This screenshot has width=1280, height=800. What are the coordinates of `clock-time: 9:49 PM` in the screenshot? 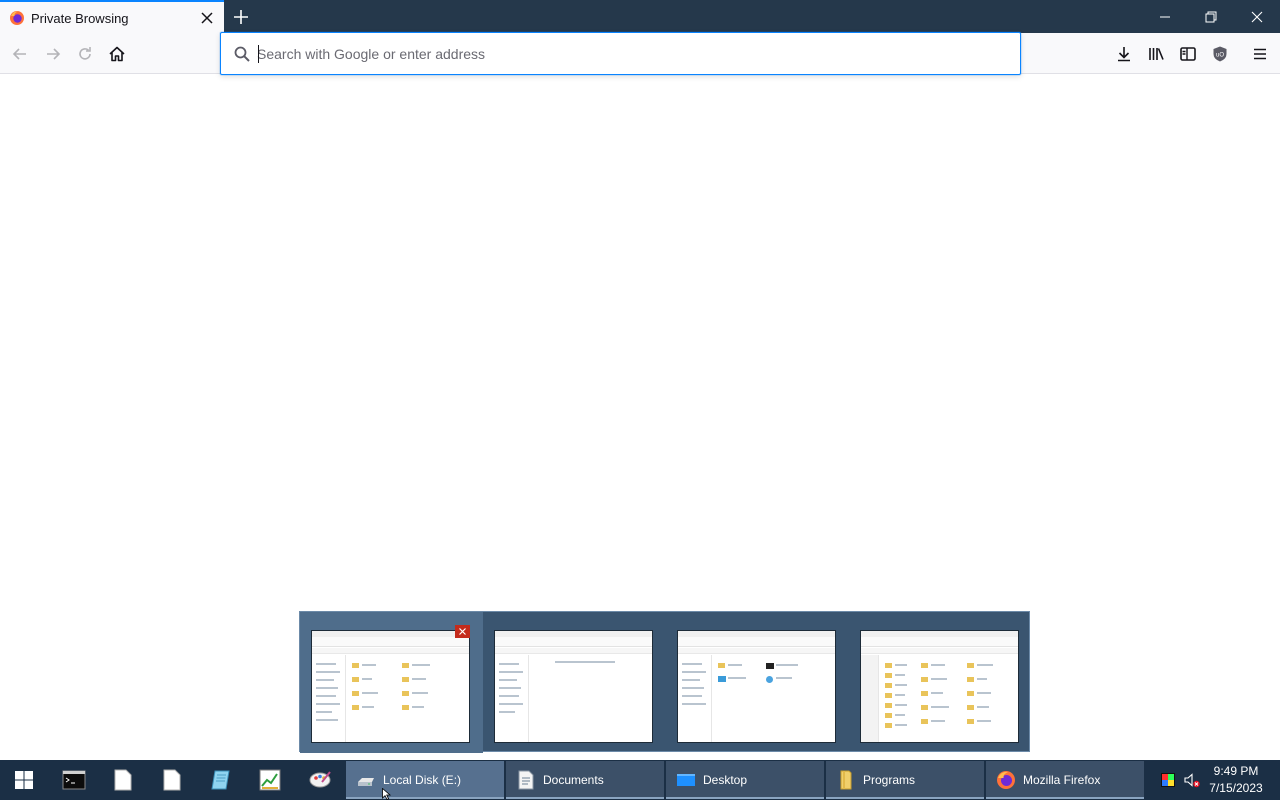 It's located at (1236, 771).